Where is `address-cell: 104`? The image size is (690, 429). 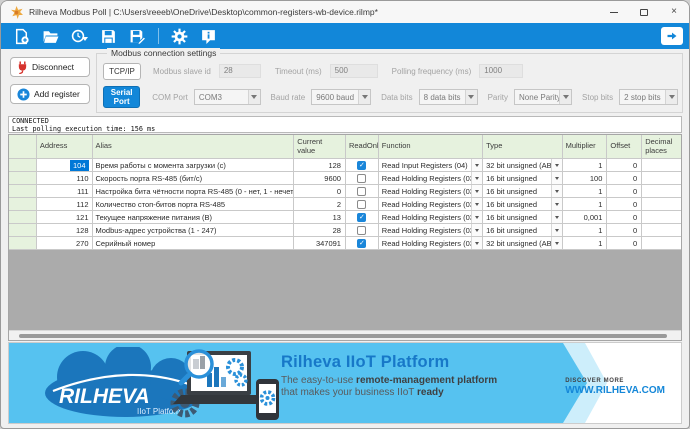 address-cell: 104 is located at coordinates (64, 165).